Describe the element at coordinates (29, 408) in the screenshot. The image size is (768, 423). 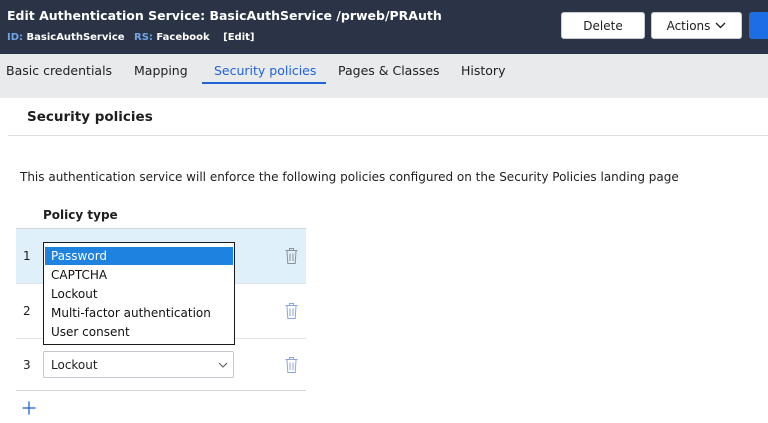
I see `plus-icon` at that location.